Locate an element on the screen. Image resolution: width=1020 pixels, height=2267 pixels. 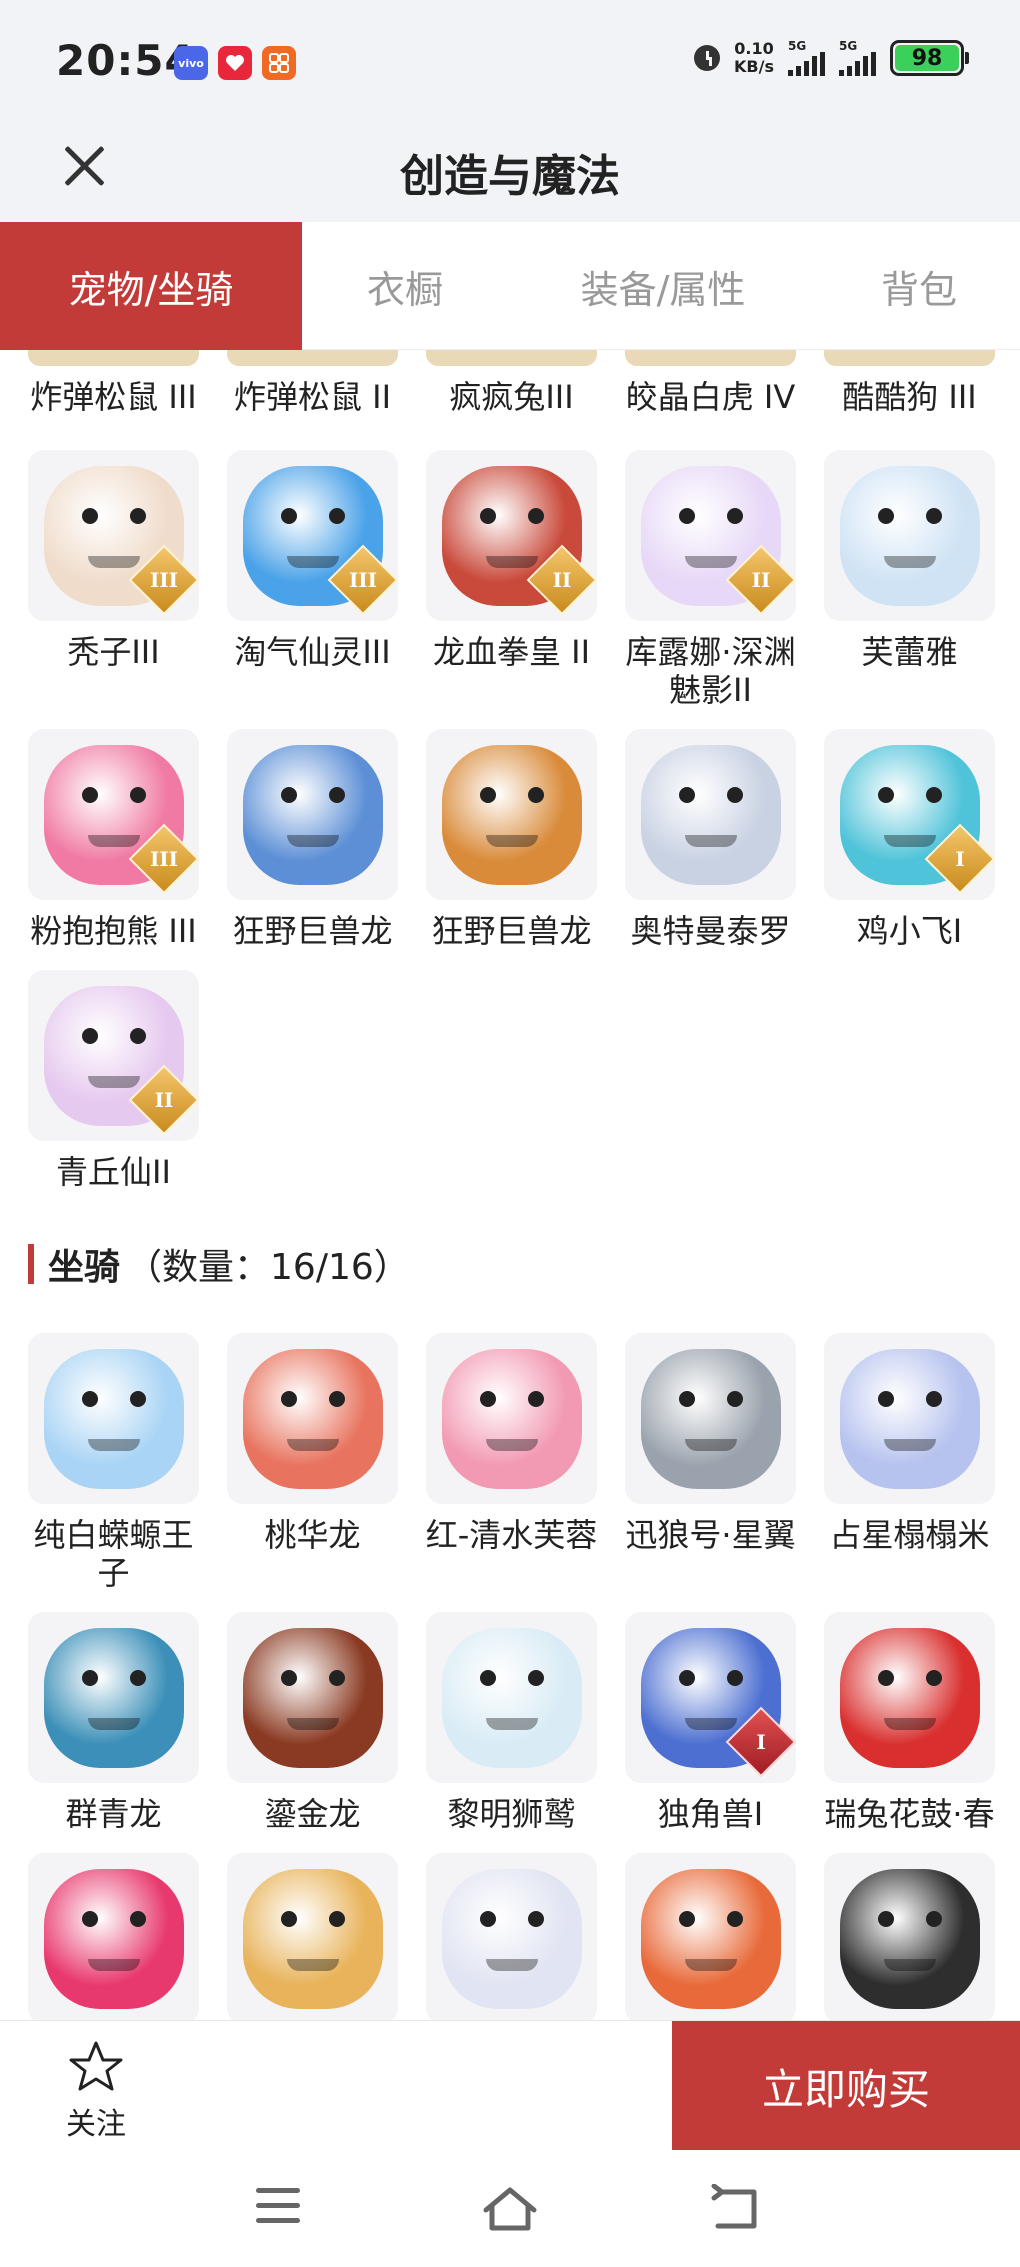
tab-wardrobe: 衣橱 is located at coordinates (405, 286).